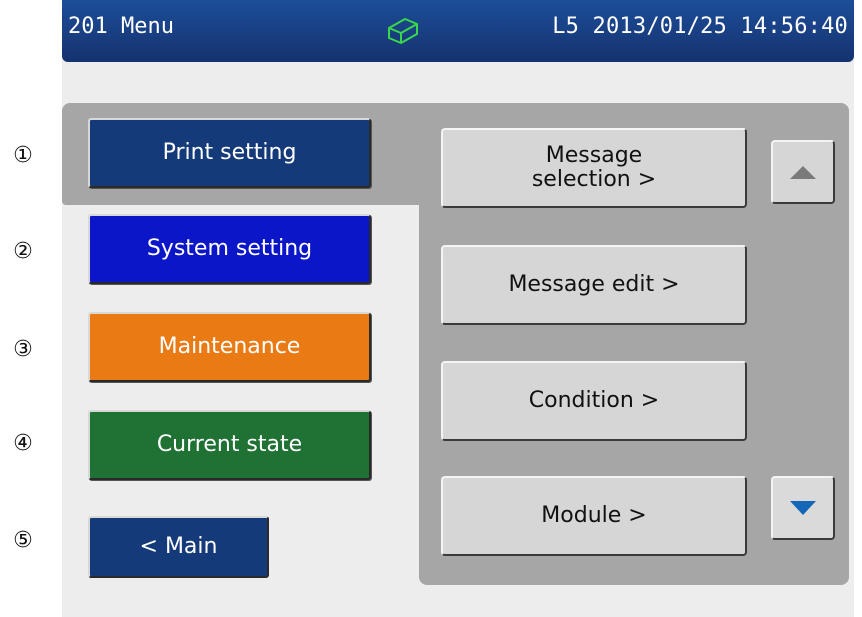  I want to click on condition-label: Condition >, so click(594, 400).